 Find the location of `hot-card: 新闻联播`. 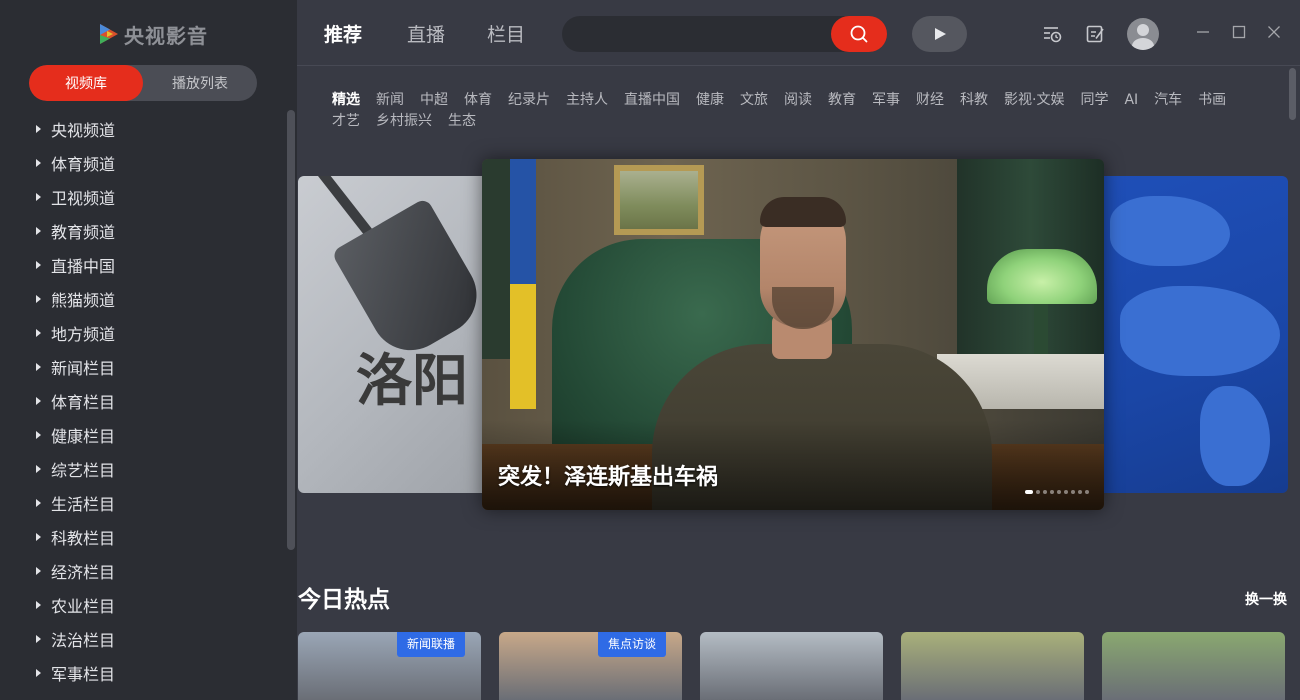

hot-card: 新闻联播 is located at coordinates (389, 666).